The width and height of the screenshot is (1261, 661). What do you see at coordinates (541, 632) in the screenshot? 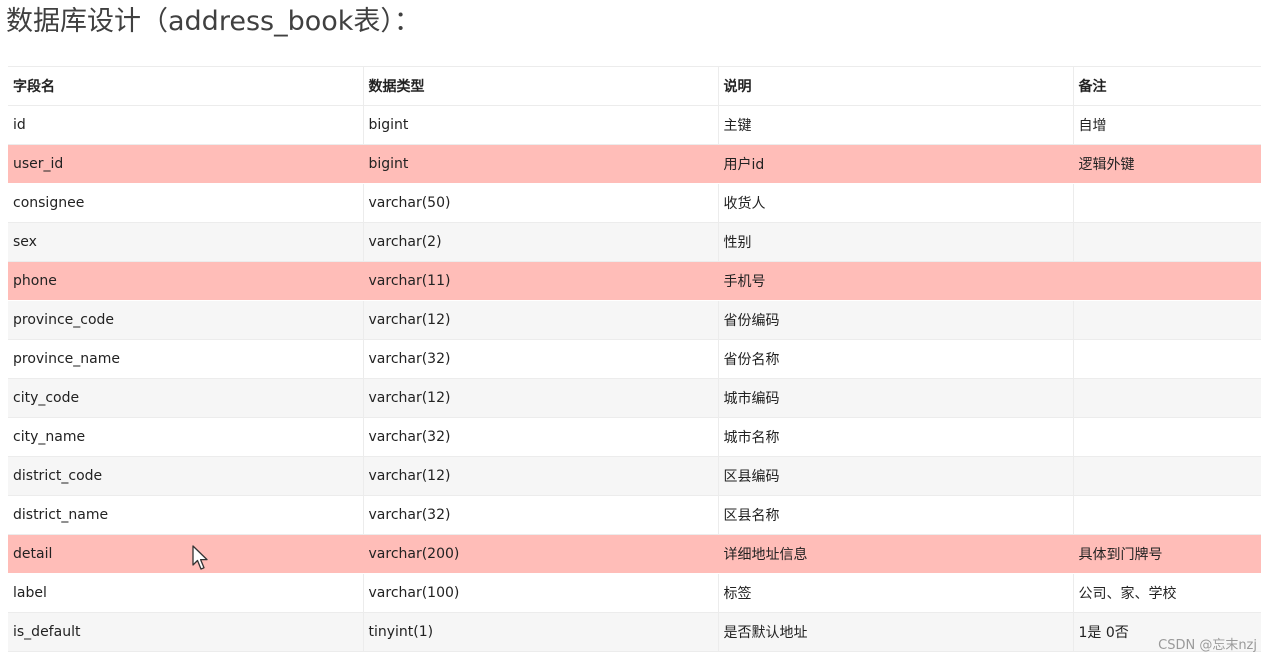
I see `cell-data-type: tinyint(1)` at bounding box center [541, 632].